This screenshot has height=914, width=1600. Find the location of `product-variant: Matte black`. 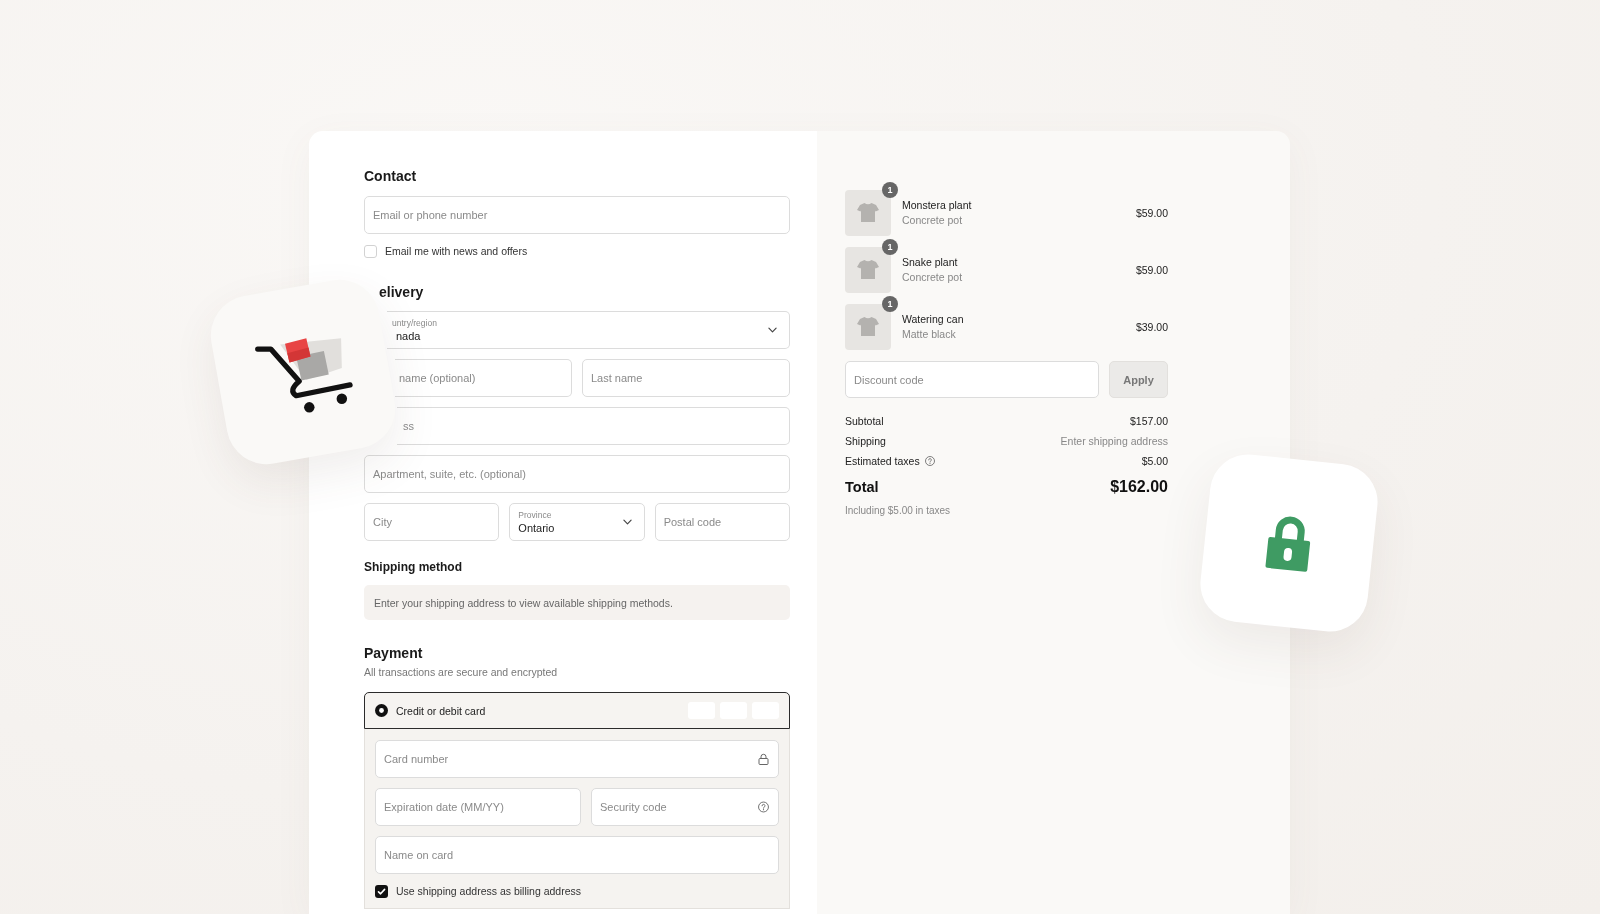

product-variant: Matte black is located at coordinates (929, 334).